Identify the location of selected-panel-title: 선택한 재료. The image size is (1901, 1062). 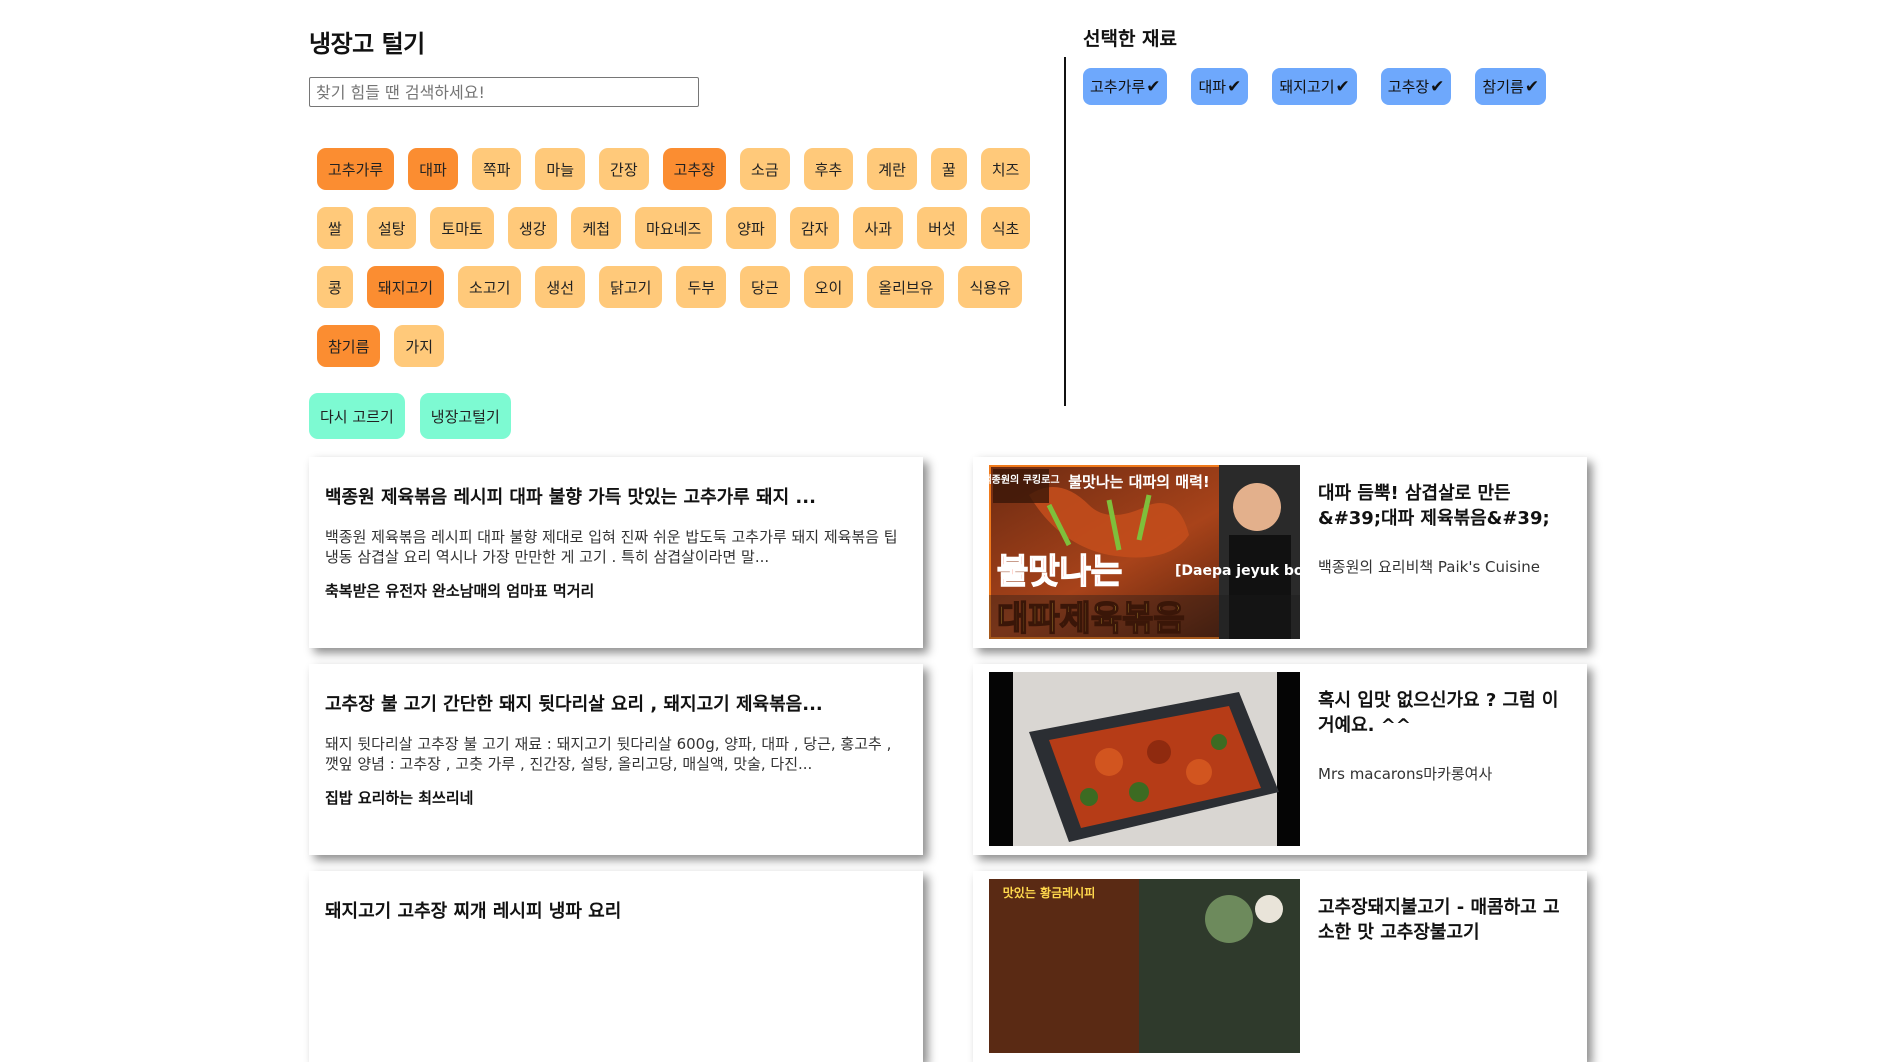
(1130, 39).